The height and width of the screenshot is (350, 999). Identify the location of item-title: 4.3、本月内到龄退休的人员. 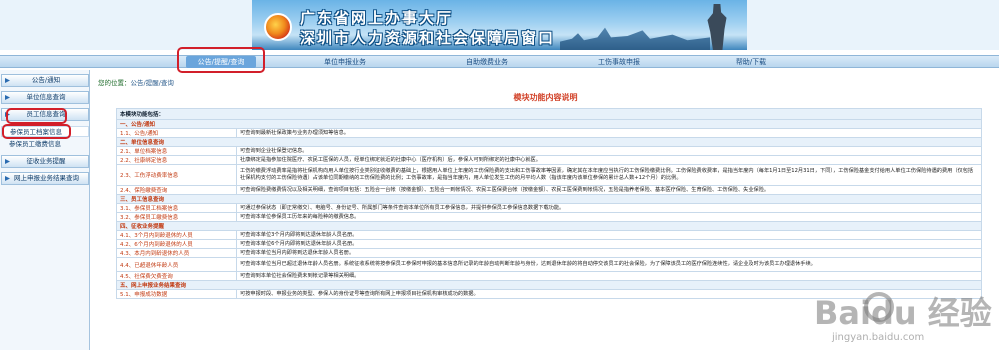
(177, 253).